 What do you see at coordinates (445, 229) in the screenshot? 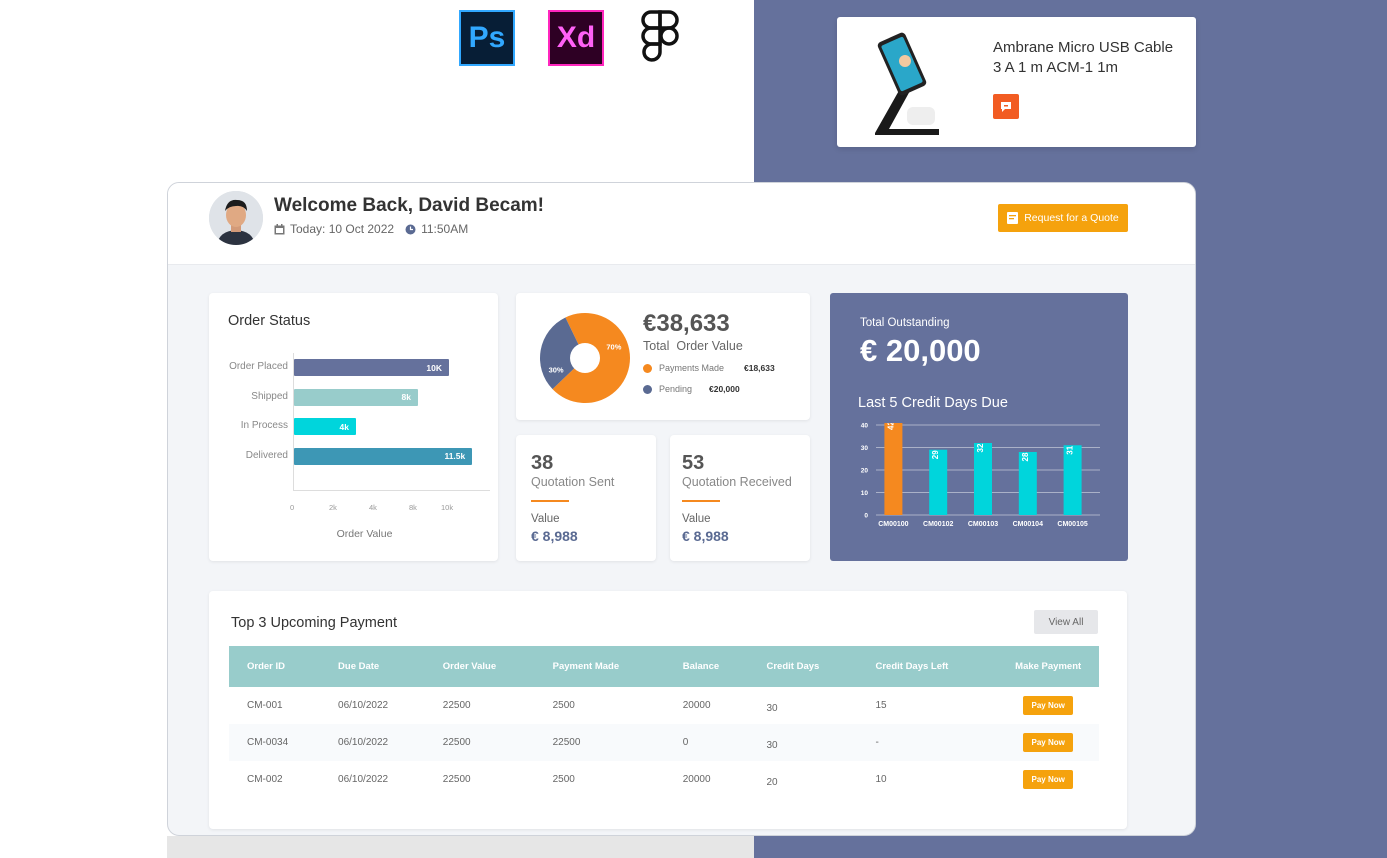
I see `time-text: 11:50AM` at bounding box center [445, 229].